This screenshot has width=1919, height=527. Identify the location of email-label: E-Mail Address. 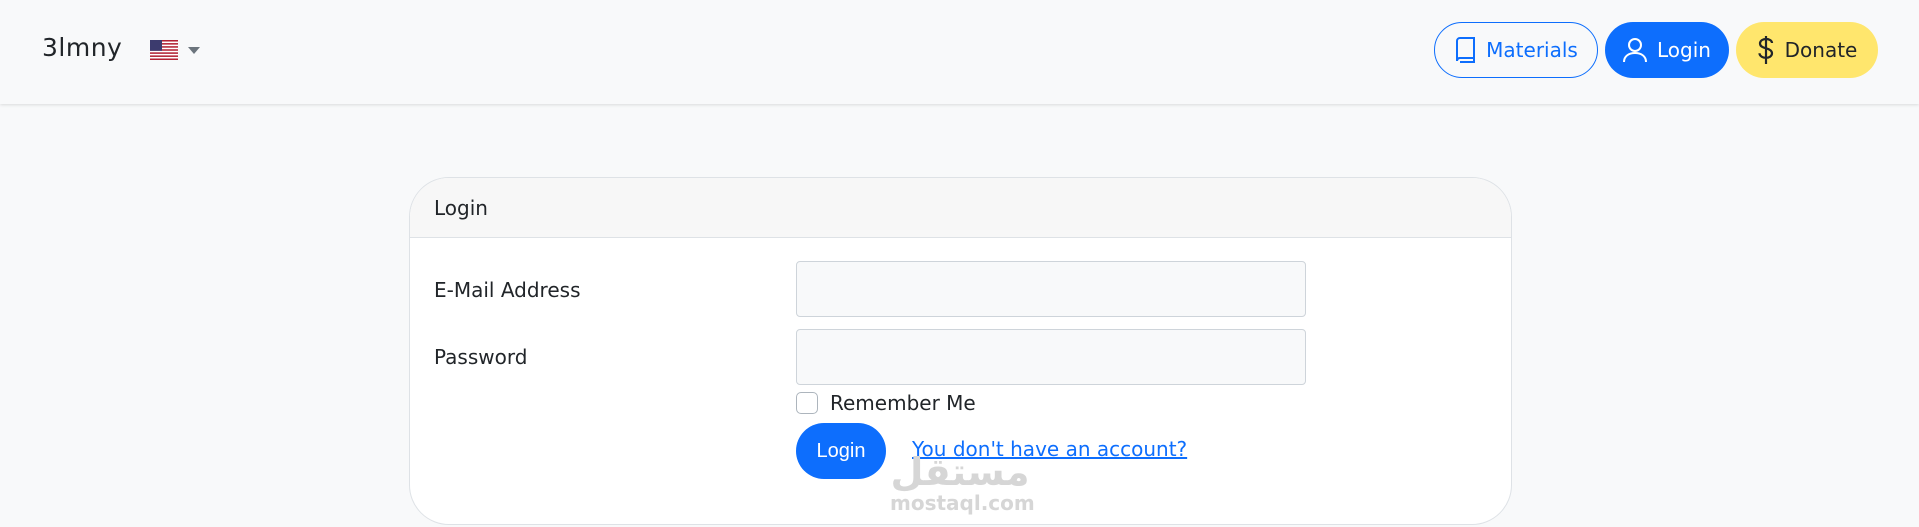
(507, 290).